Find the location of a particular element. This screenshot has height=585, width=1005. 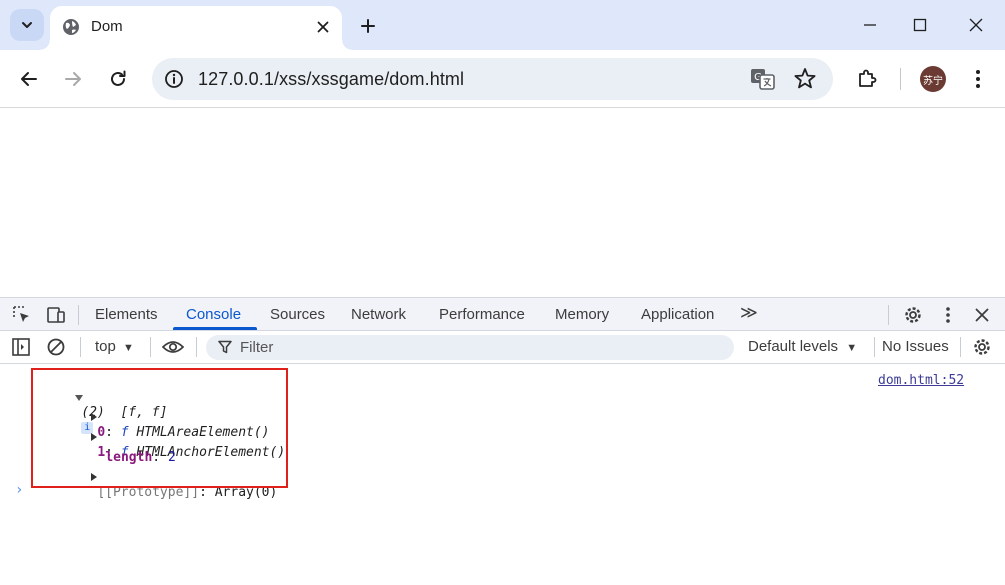

eye-icon is located at coordinates (173, 347).